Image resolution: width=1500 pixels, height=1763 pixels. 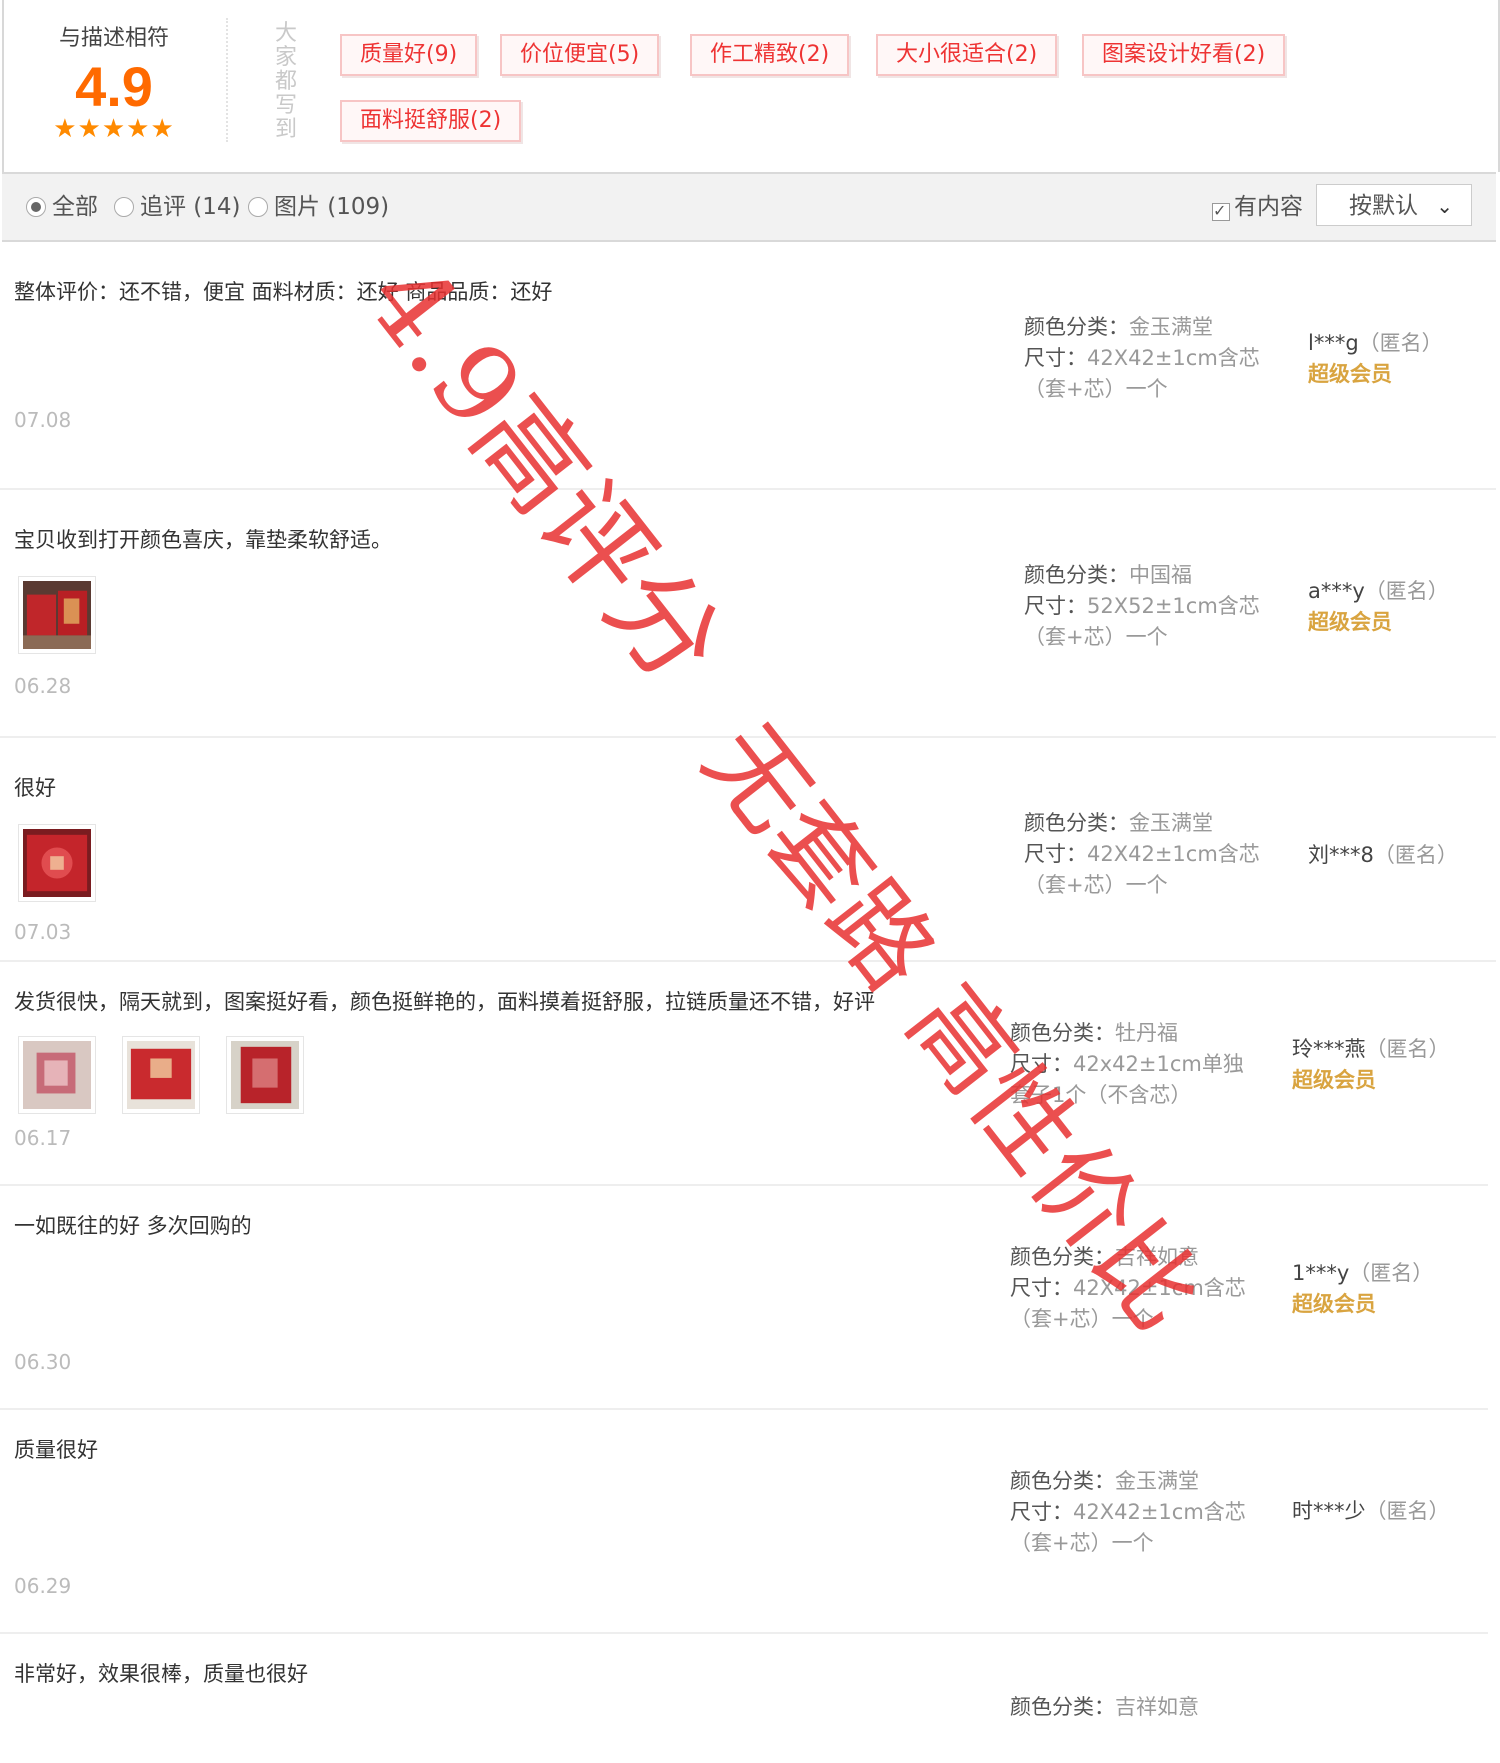 What do you see at coordinates (744, 1698) in the screenshot?
I see `review-item: 非常好，效果很棒，质量也很好 颜色分类：吉祥如意` at bounding box center [744, 1698].